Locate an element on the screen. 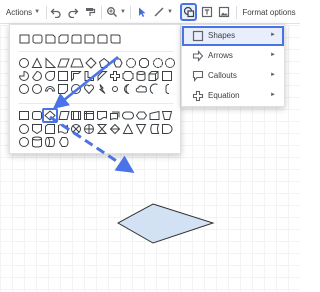 This screenshot has width=320, height=292. image-button is located at coordinates (224, 12).